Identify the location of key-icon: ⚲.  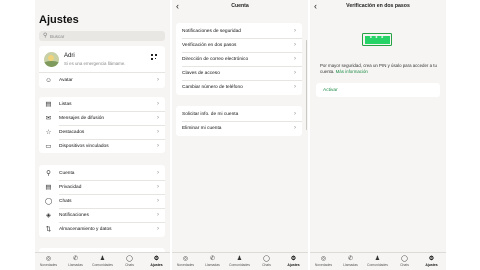
(48, 173).